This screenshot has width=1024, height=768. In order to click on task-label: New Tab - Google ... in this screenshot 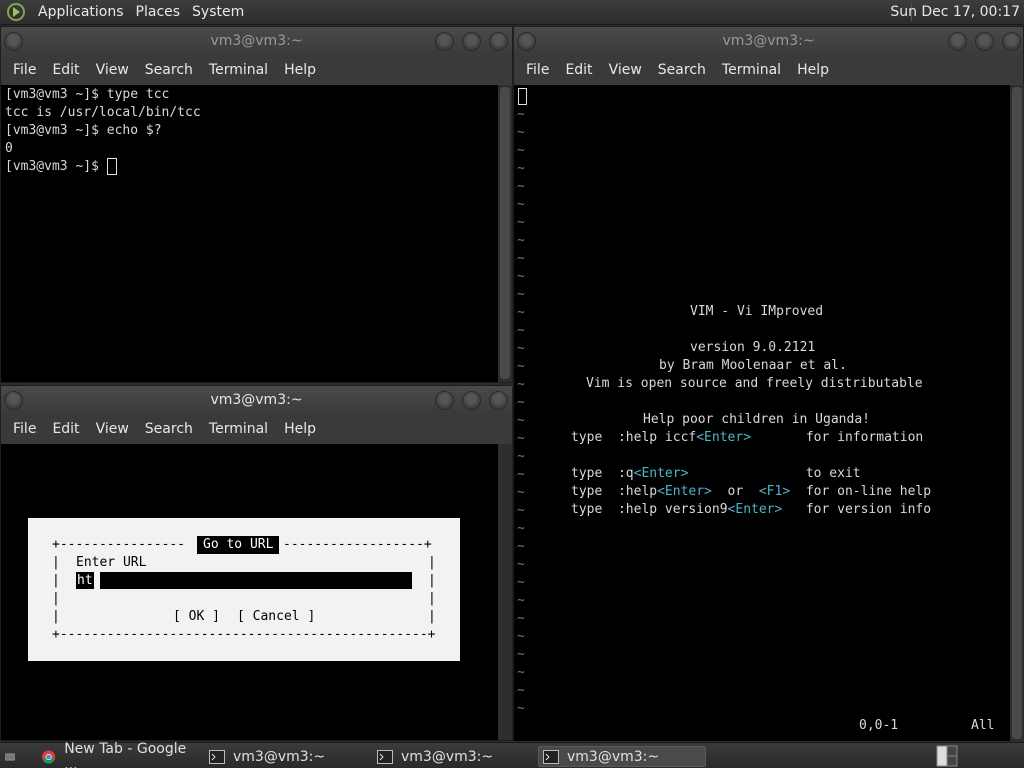, I will do `click(125, 754)`.